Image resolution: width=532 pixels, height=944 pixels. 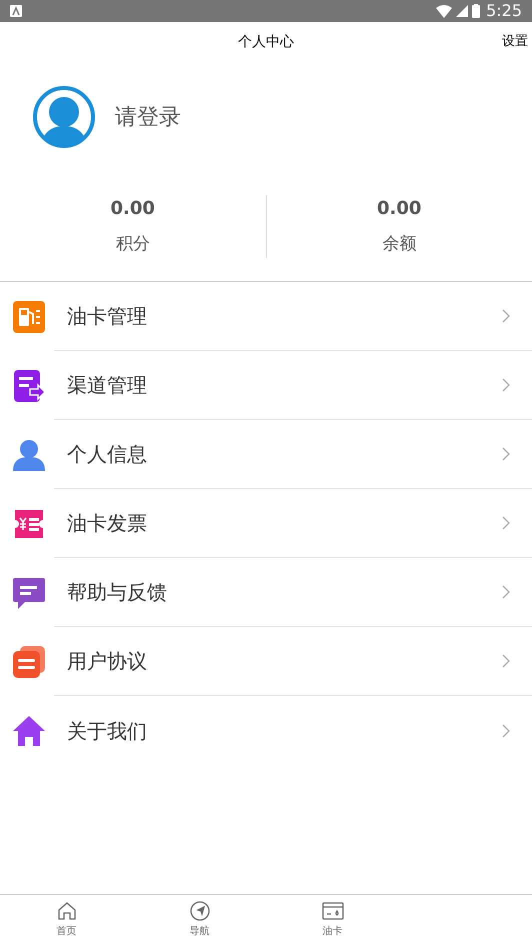 I want to click on tab: 油卡, so click(x=332, y=919).